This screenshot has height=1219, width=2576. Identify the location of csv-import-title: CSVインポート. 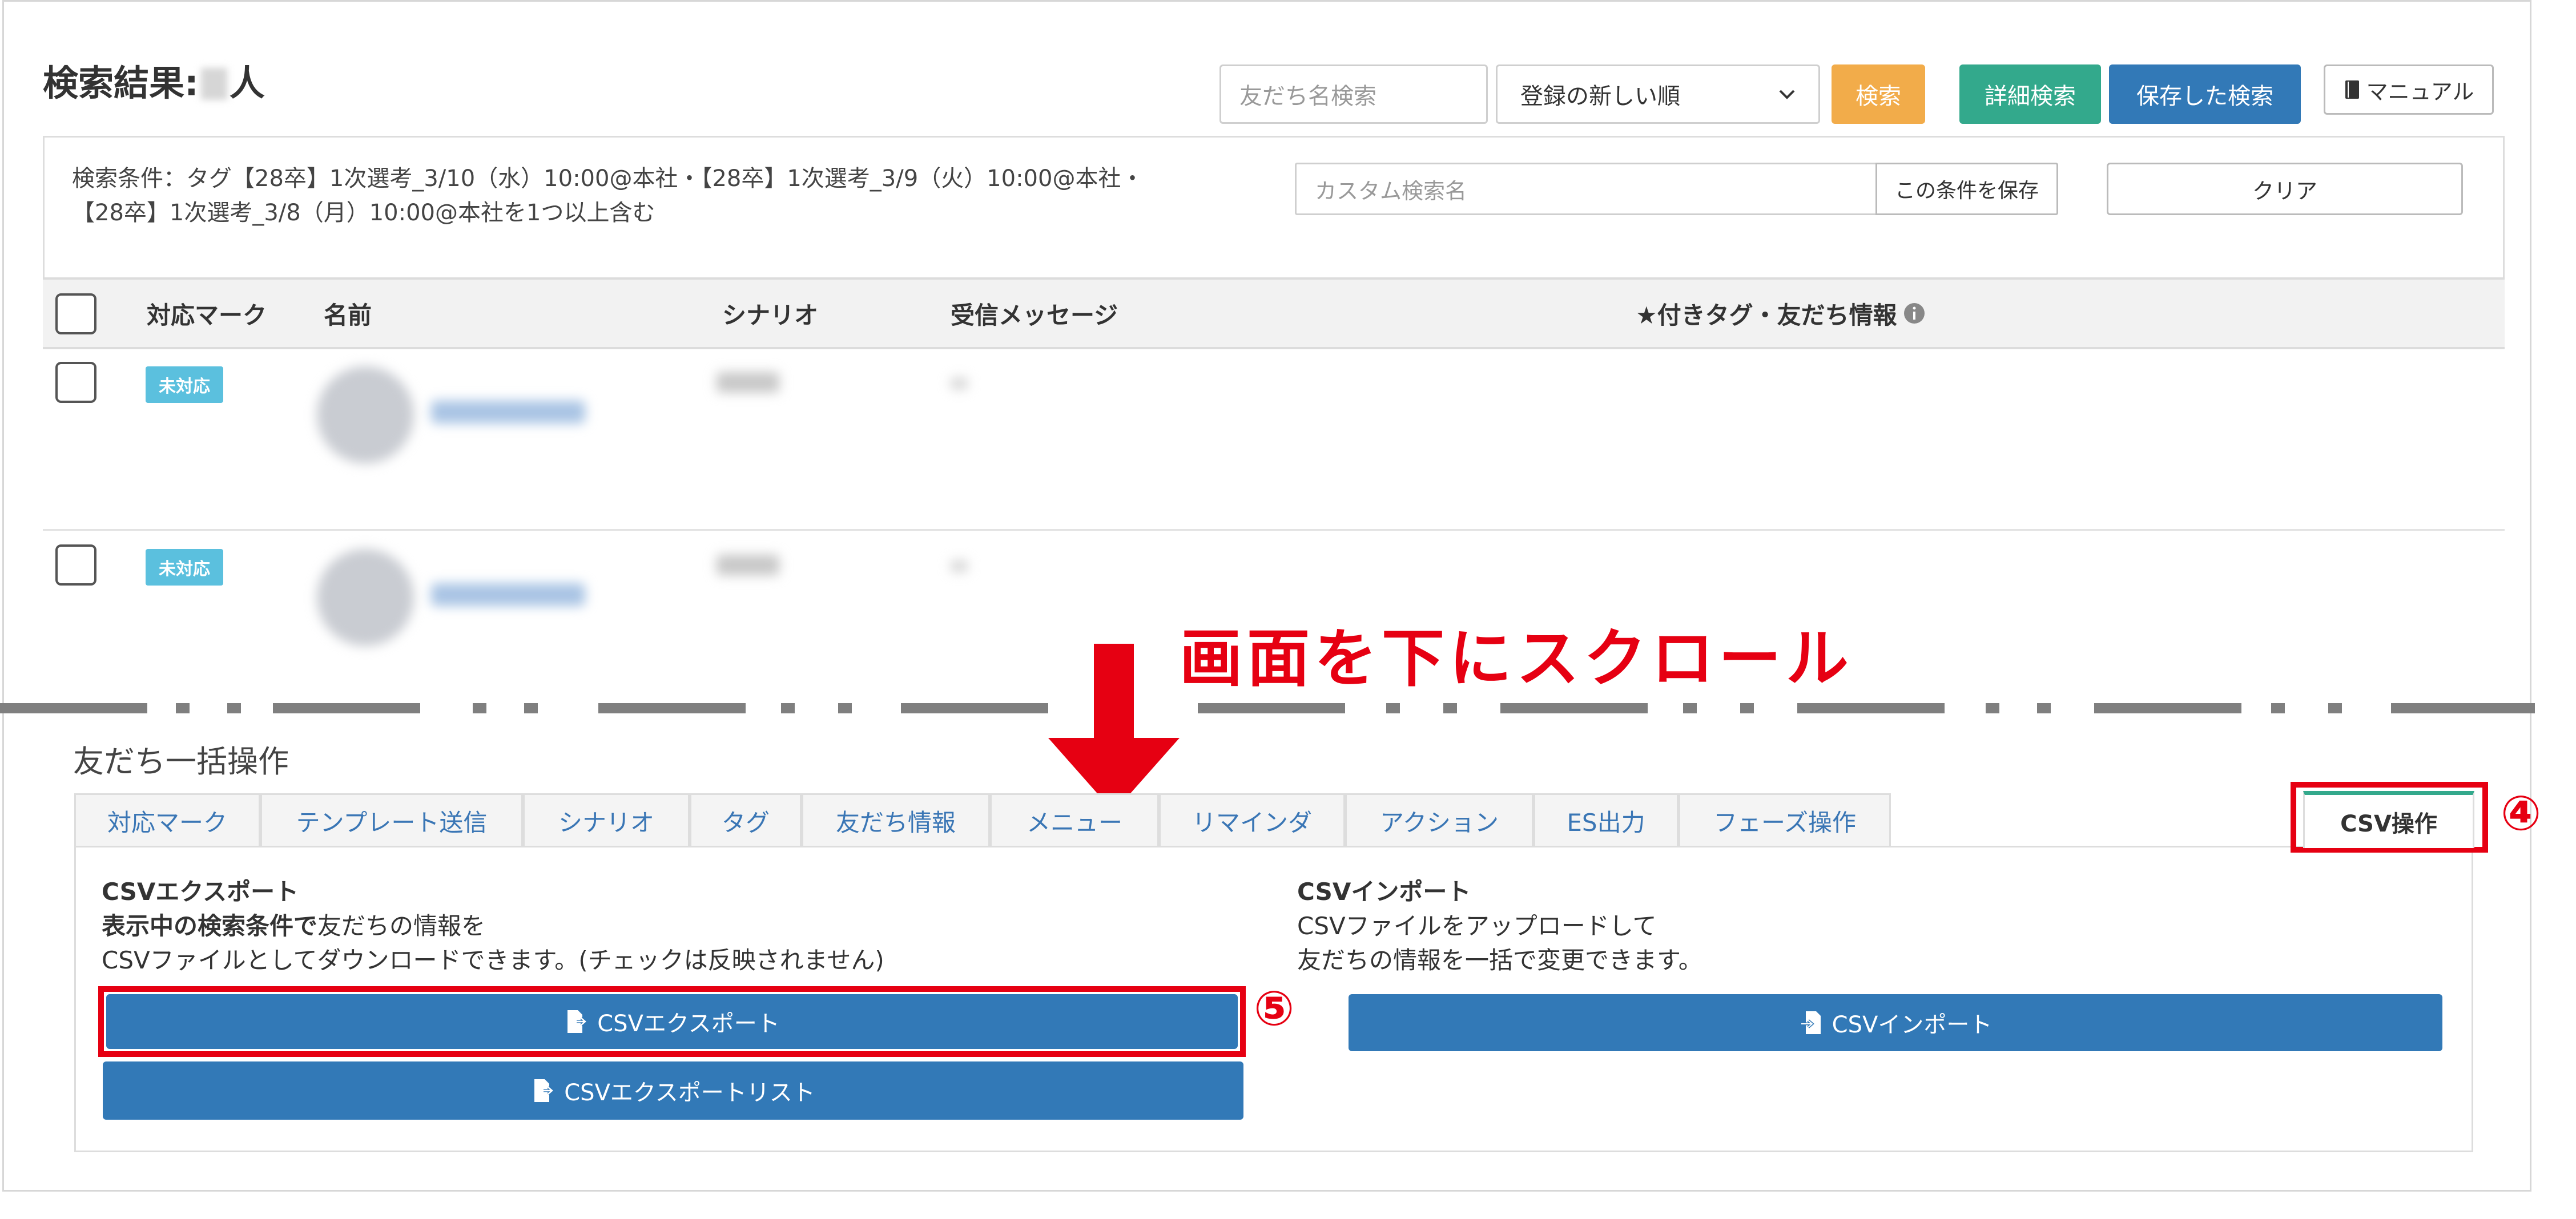
(1384, 892).